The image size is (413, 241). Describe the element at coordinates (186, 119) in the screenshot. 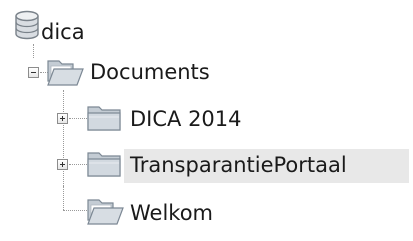

I see `tree-node-dica-2014-label: DICA 2014` at that location.